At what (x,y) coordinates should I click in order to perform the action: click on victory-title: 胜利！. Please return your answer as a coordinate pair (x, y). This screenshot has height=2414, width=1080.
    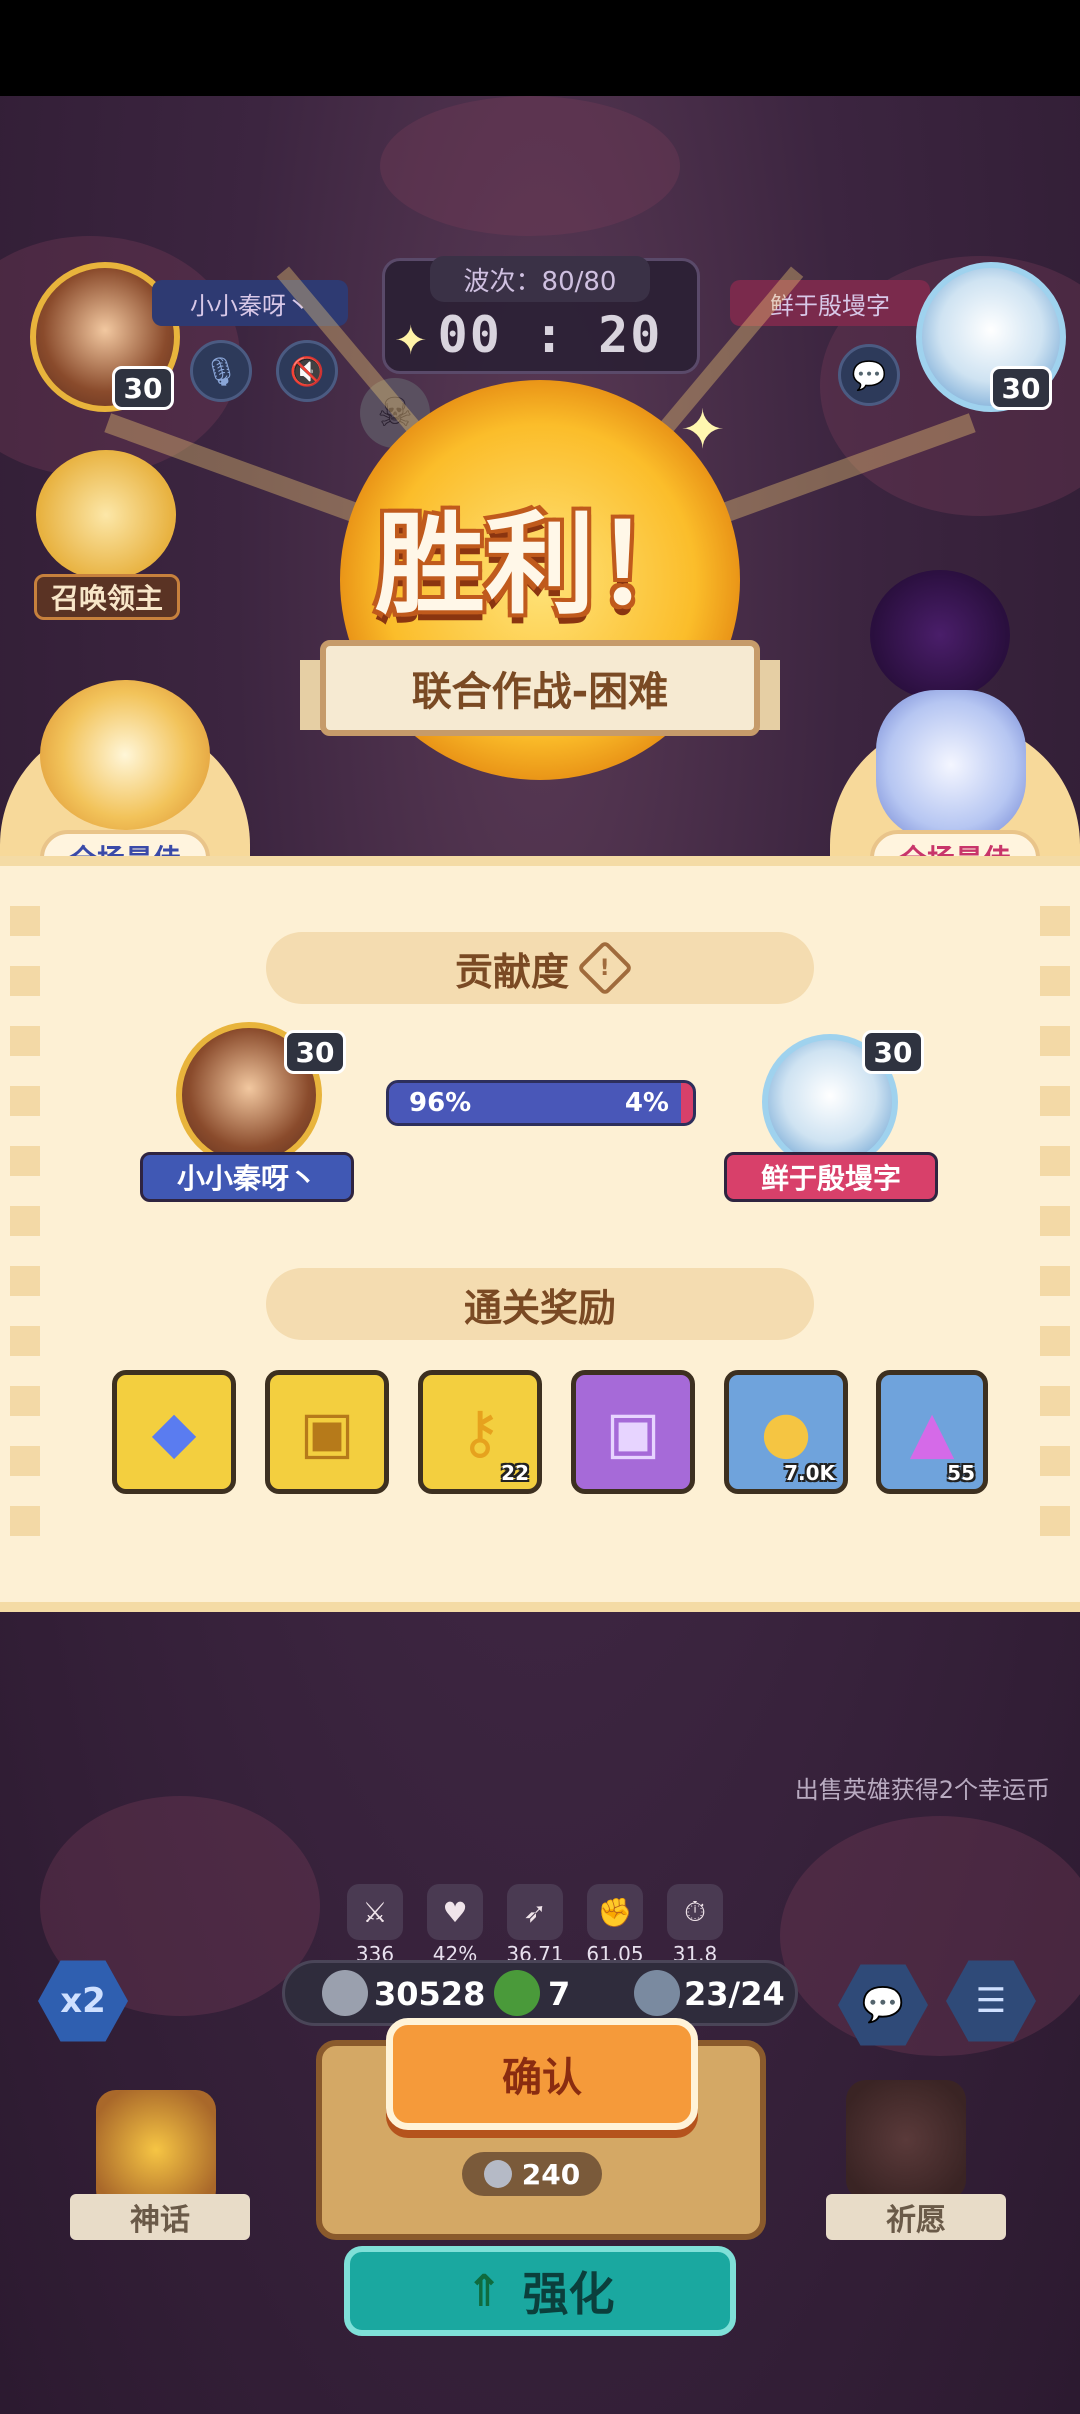
    Looking at the image, I should click on (540, 565).